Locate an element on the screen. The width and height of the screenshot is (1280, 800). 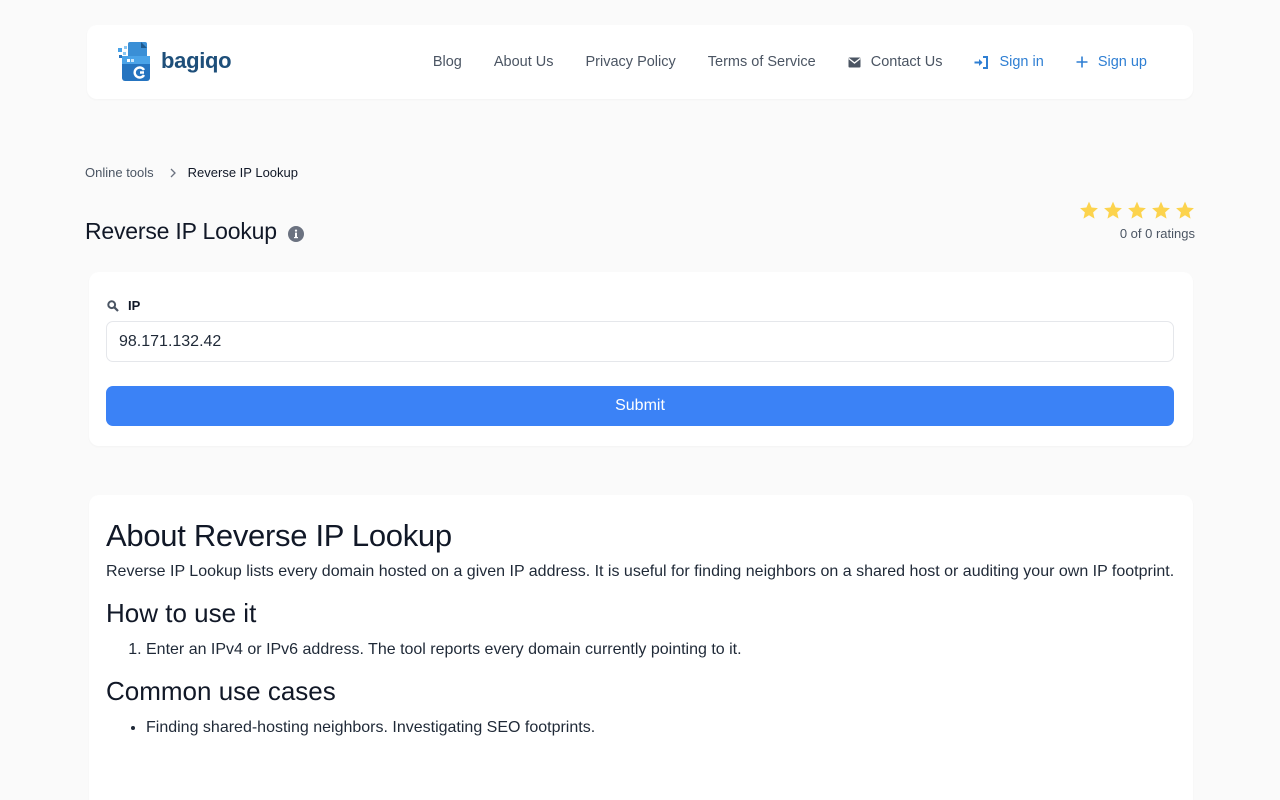
about-title: About Reverse IP Lookup is located at coordinates (279, 535).